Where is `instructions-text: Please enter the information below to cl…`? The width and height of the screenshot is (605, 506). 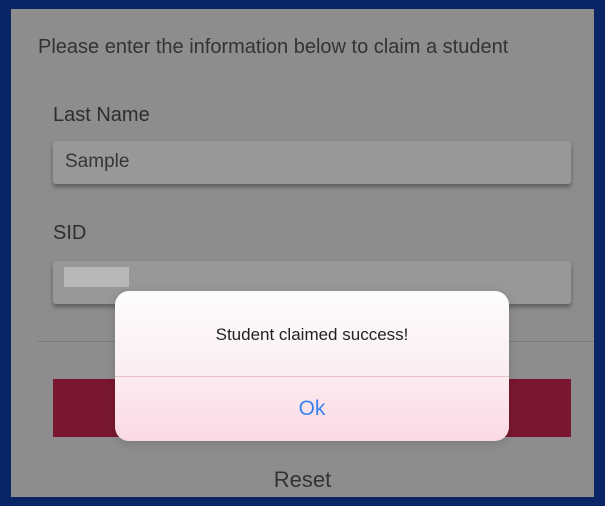 instructions-text: Please enter the information below to cl… is located at coordinates (273, 47).